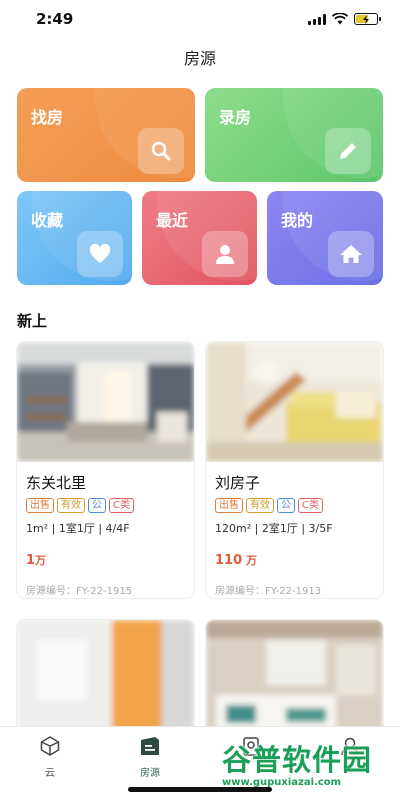 The image size is (400, 800). What do you see at coordinates (150, 773) in the screenshot?
I see `tab-label: 房源` at bounding box center [150, 773].